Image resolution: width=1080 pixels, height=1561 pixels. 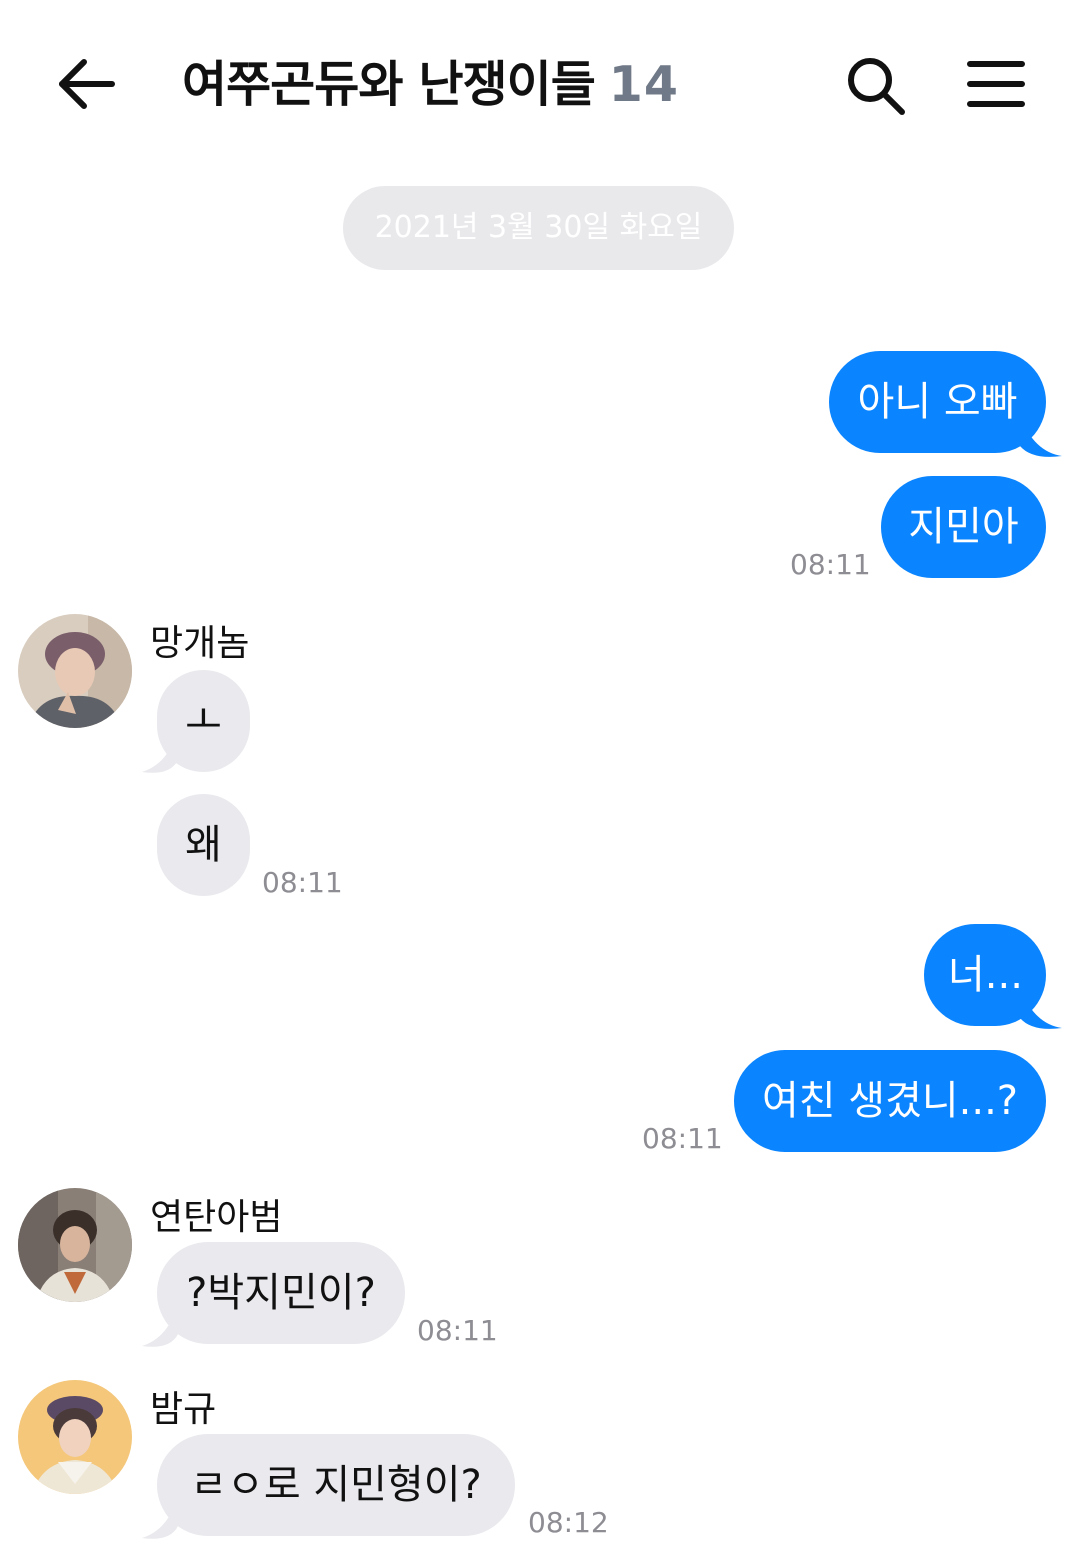 I want to click on sender-name: 망개놈, so click(x=200, y=643).